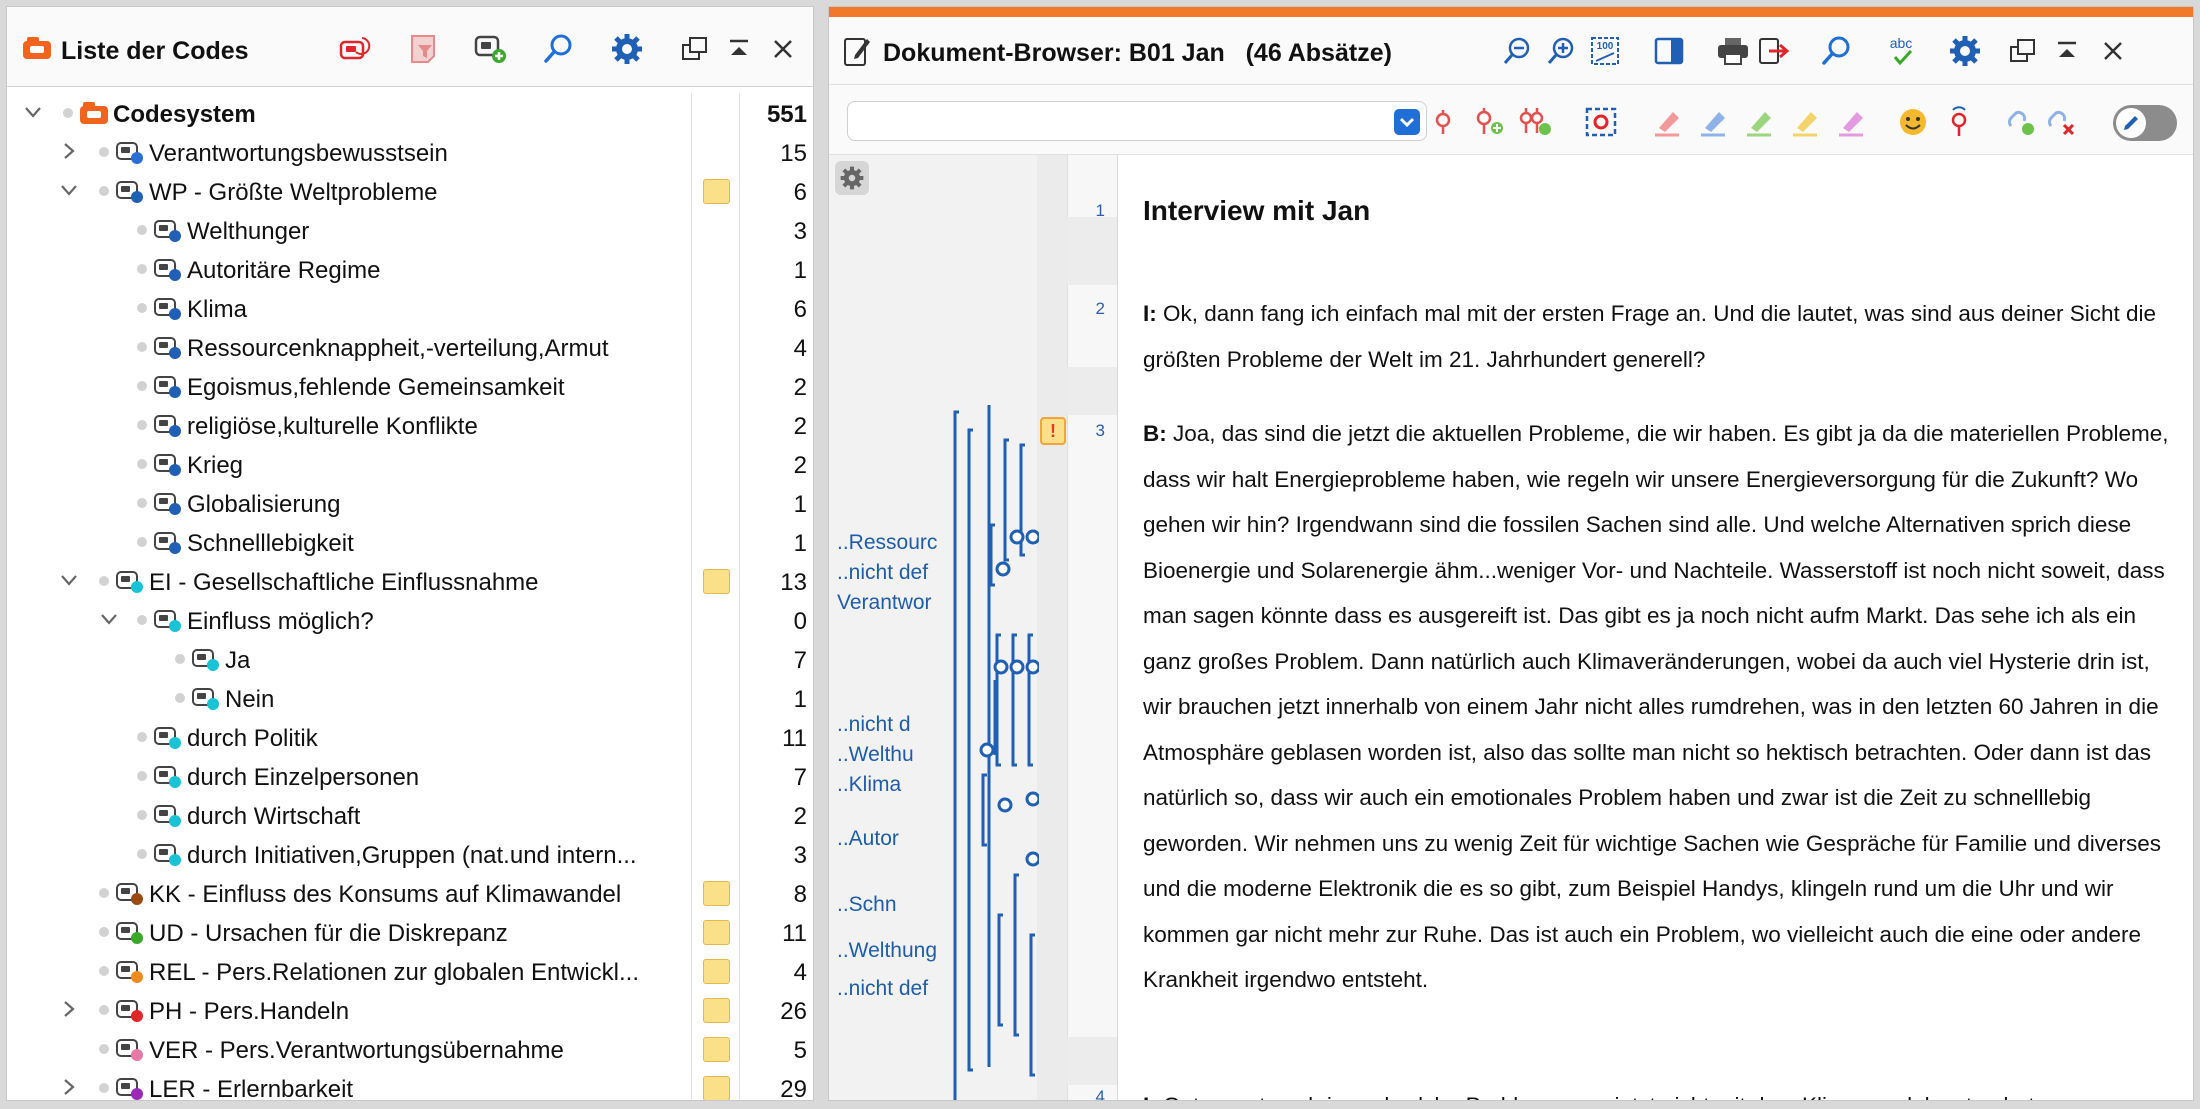  I want to click on tree-row: Autoritäre Regime 1, so click(410, 268).